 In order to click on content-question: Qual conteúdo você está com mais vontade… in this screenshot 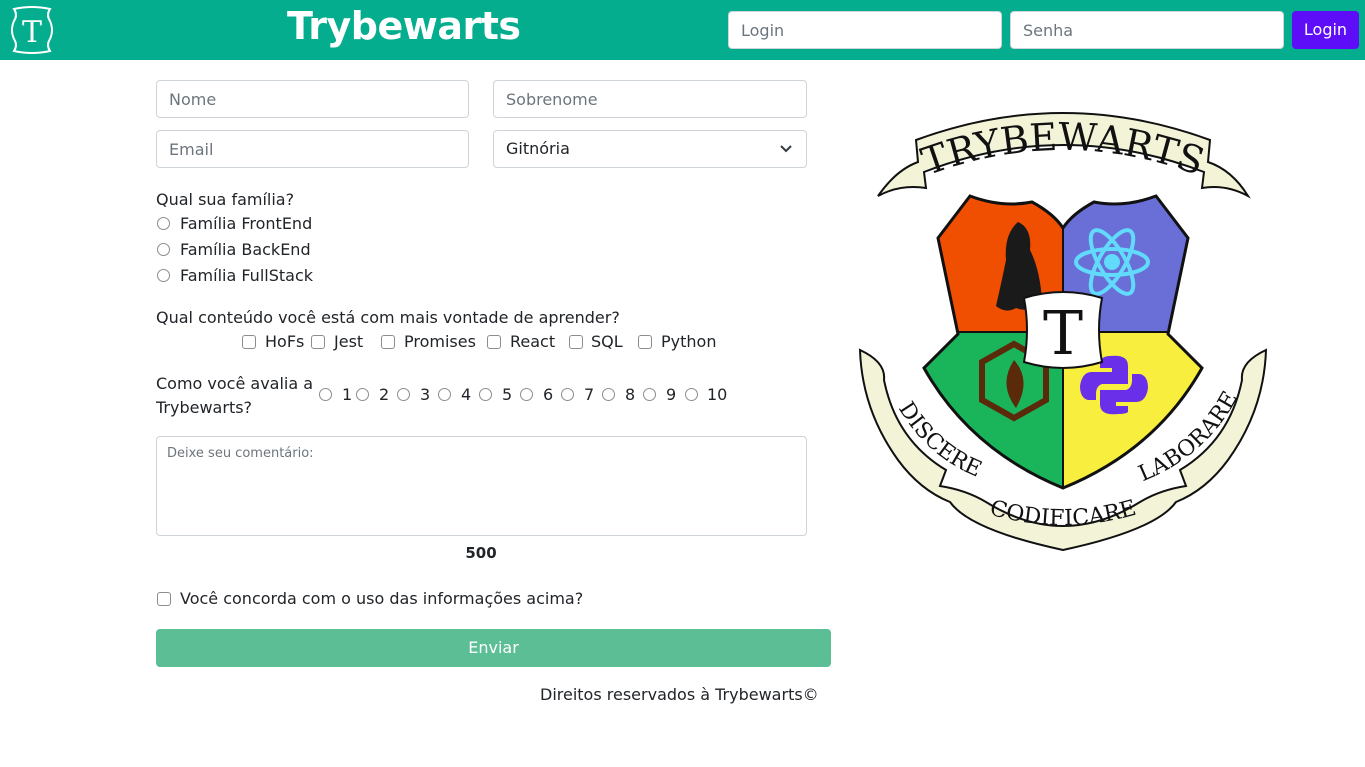, I will do `click(388, 317)`.